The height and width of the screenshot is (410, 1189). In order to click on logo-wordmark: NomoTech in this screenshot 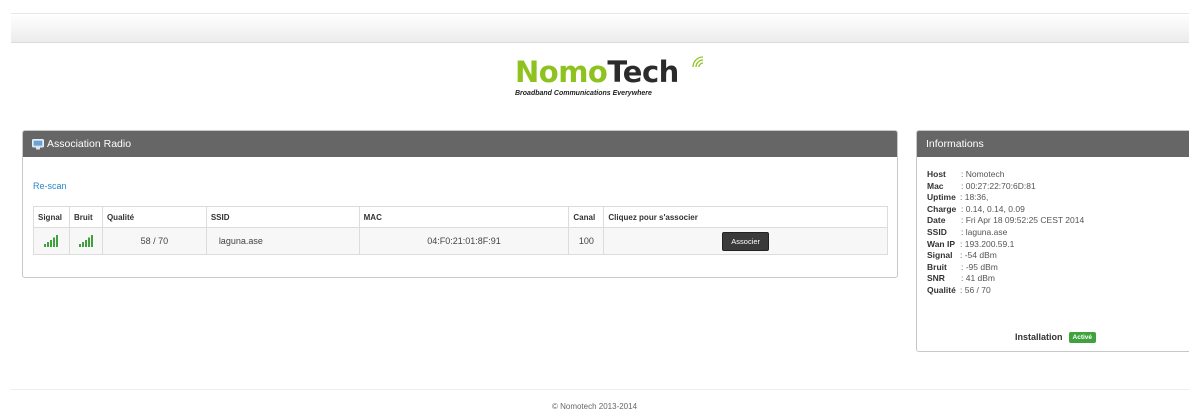, I will do `click(597, 72)`.